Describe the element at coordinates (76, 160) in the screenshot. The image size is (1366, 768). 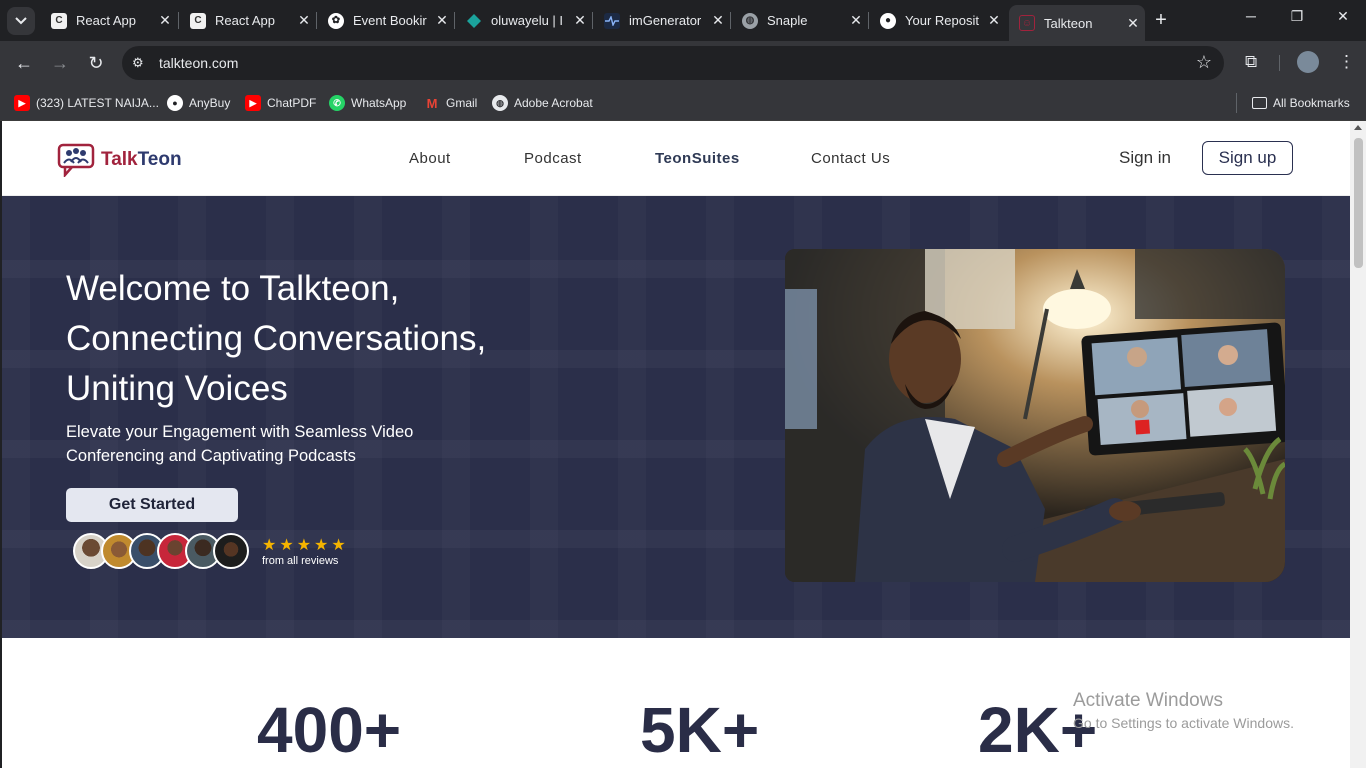
I see `talkteon-logo-icon` at that location.